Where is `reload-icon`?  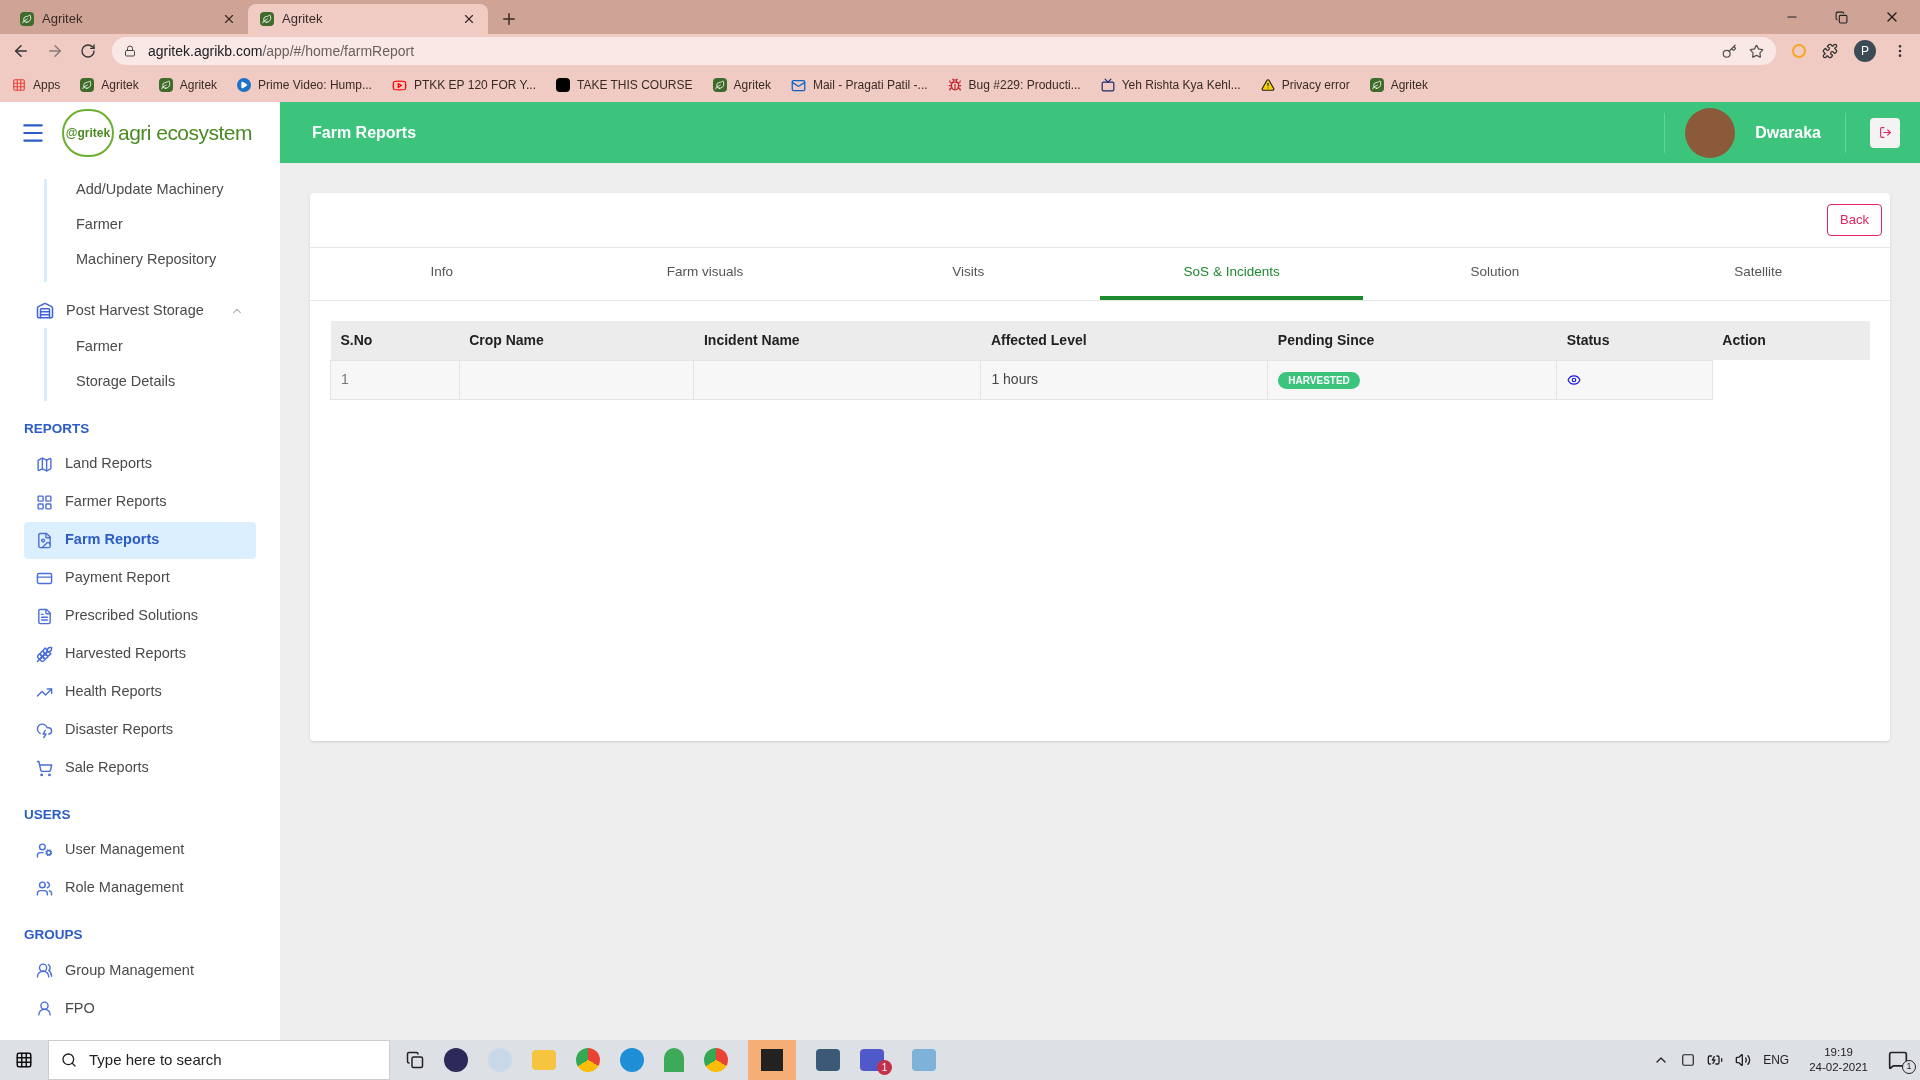
reload-icon is located at coordinates (88, 51).